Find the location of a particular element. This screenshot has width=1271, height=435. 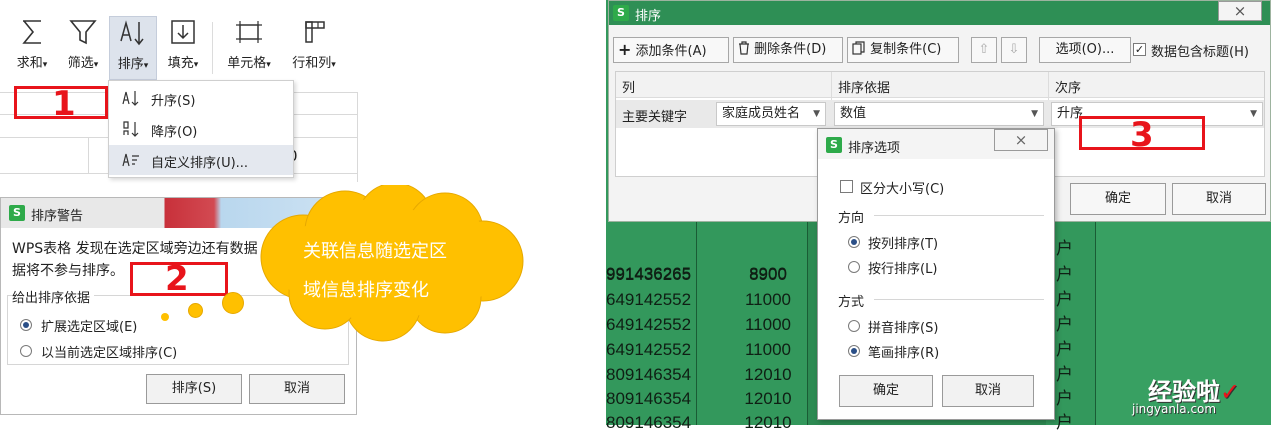

copy-condition-button: 复制条件(C) is located at coordinates (903, 50).